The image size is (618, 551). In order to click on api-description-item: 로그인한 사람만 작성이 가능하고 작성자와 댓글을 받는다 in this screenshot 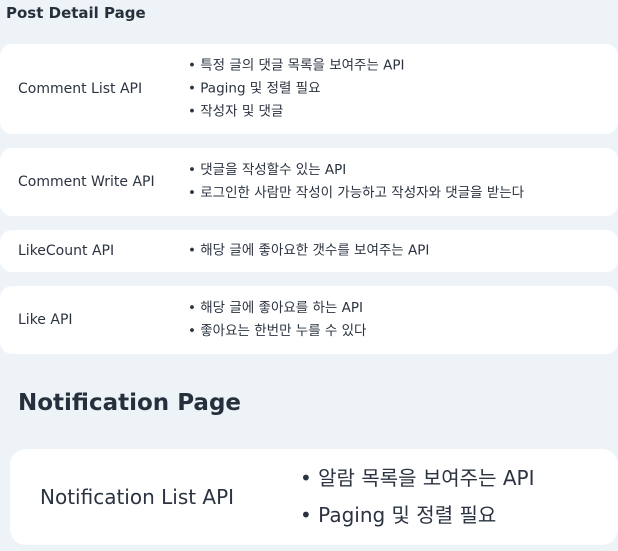, I will do `click(356, 193)`.